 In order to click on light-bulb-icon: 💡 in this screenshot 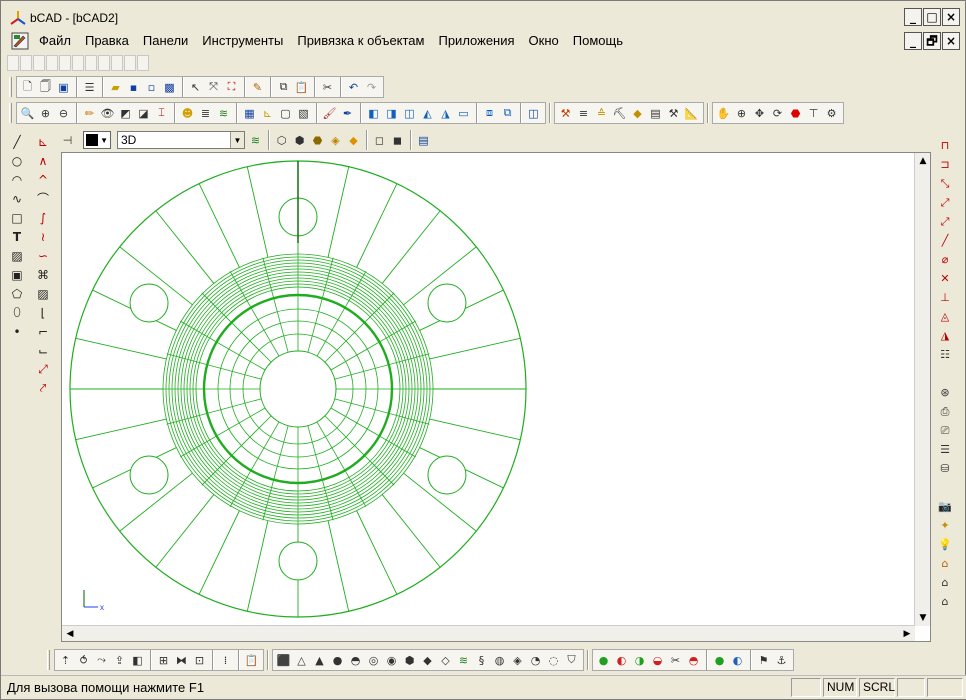, I will do `click(945, 544)`.